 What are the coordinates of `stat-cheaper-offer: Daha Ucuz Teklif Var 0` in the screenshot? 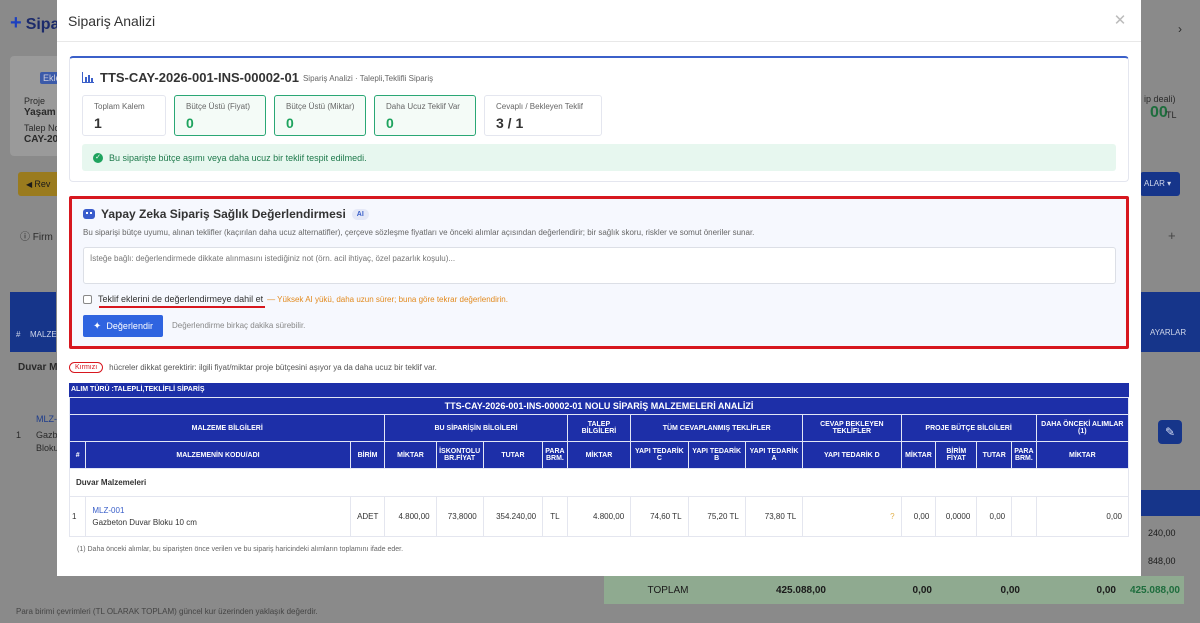 It's located at (425, 115).